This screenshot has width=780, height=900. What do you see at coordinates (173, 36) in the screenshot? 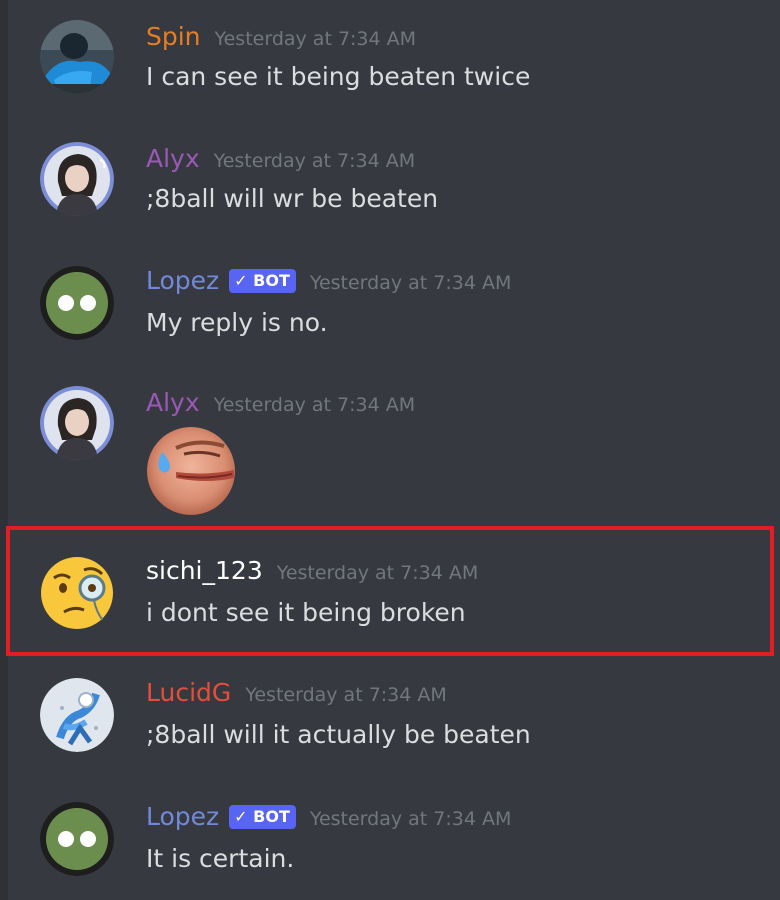
I see `username: Spin` at bounding box center [173, 36].